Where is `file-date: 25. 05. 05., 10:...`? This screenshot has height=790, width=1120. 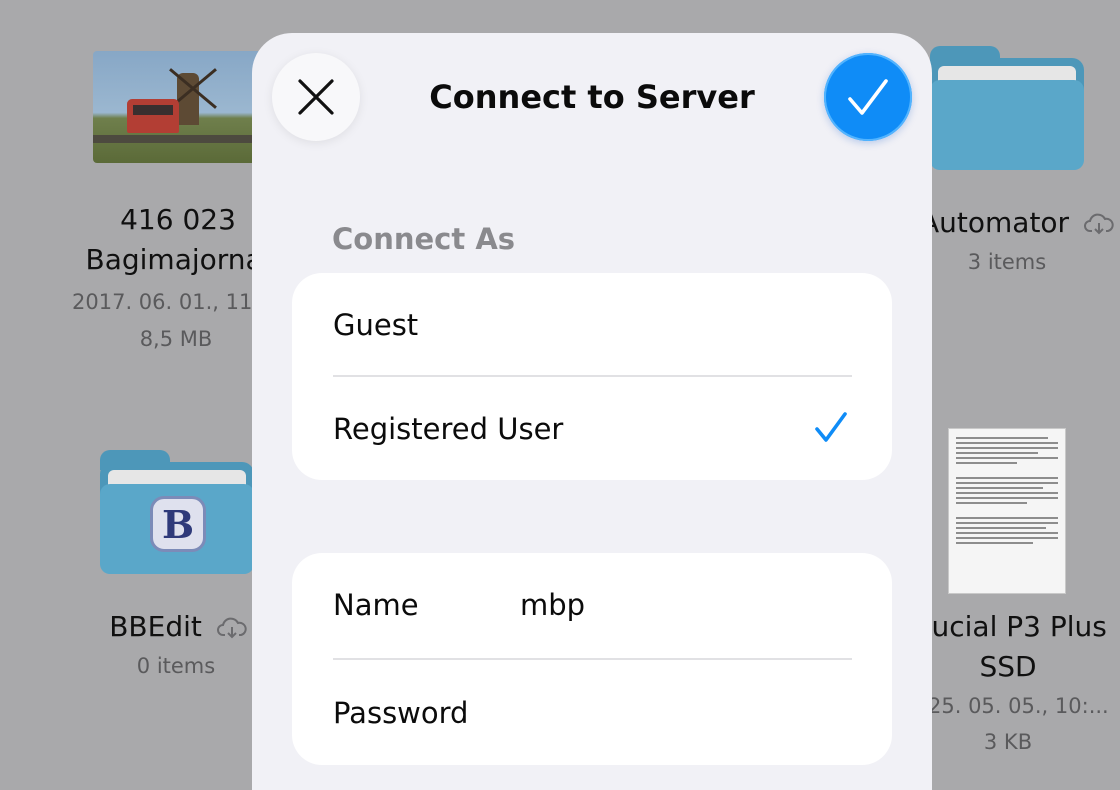
file-date: 25. 05. 05., 10:... is located at coordinates (1018, 706).